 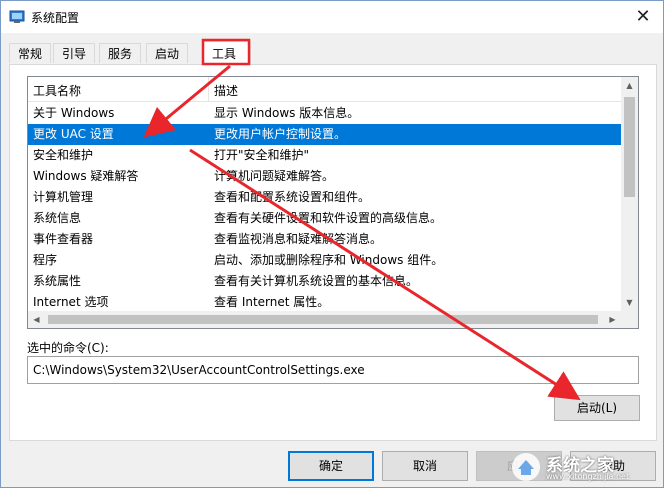 I want to click on vertical-scroll-thumb, so click(x=629, y=147).